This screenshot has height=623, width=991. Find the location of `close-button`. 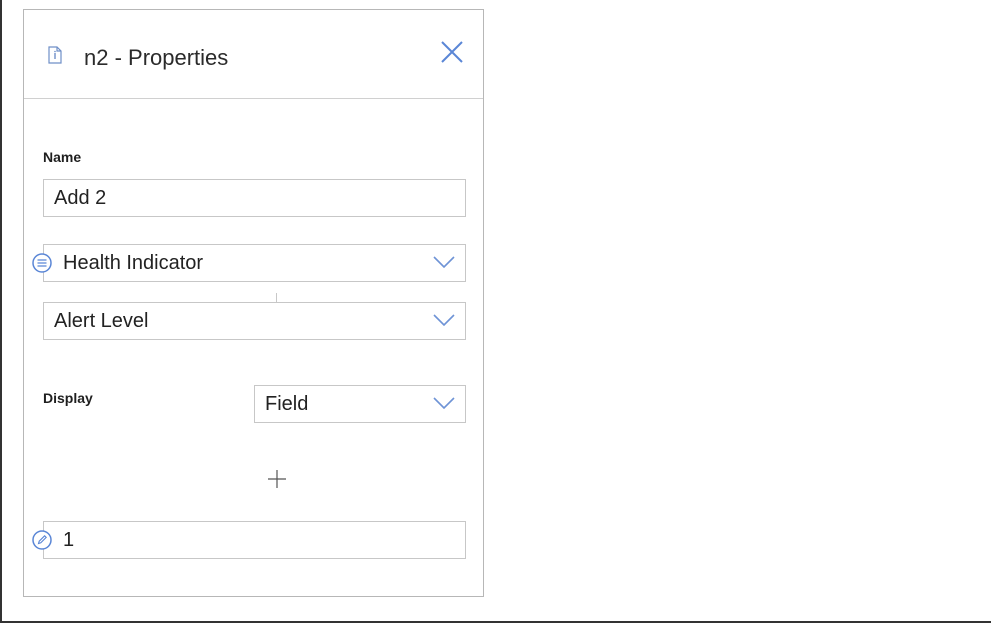

close-button is located at coordinates (452, 52).